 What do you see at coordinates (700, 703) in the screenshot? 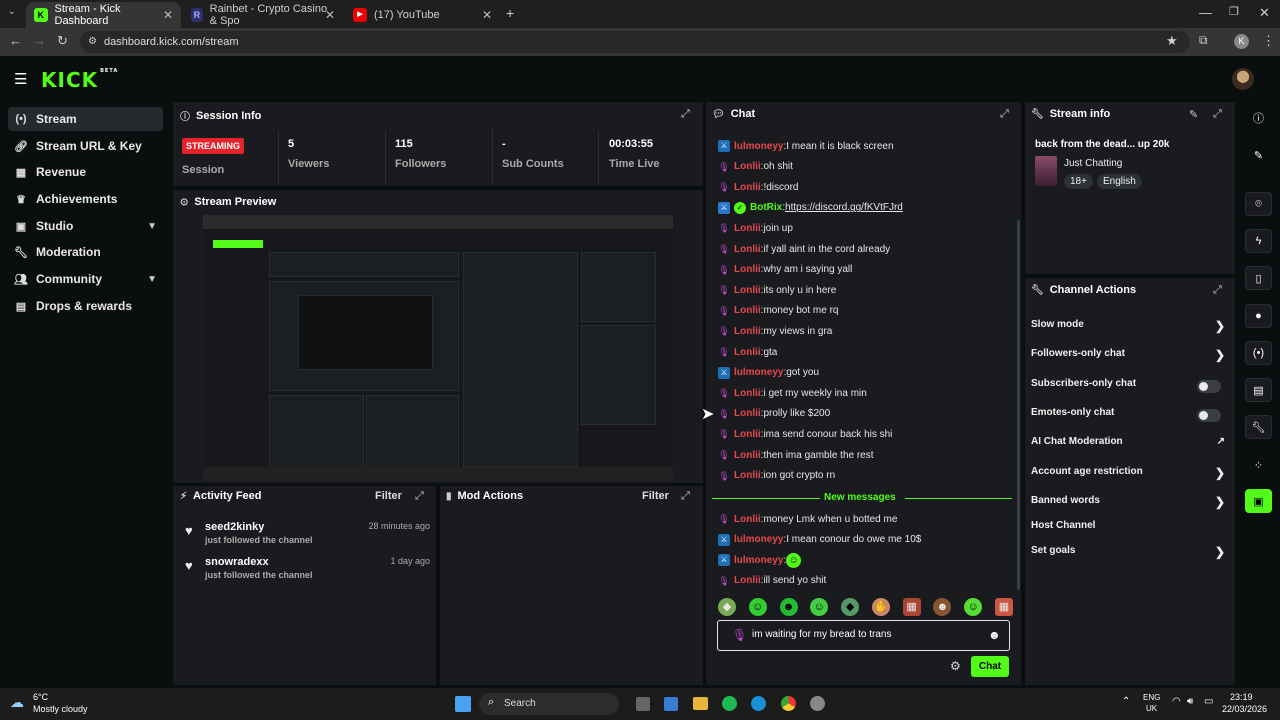
I see `file-explorer-icon` at bounding box center [700, 703].